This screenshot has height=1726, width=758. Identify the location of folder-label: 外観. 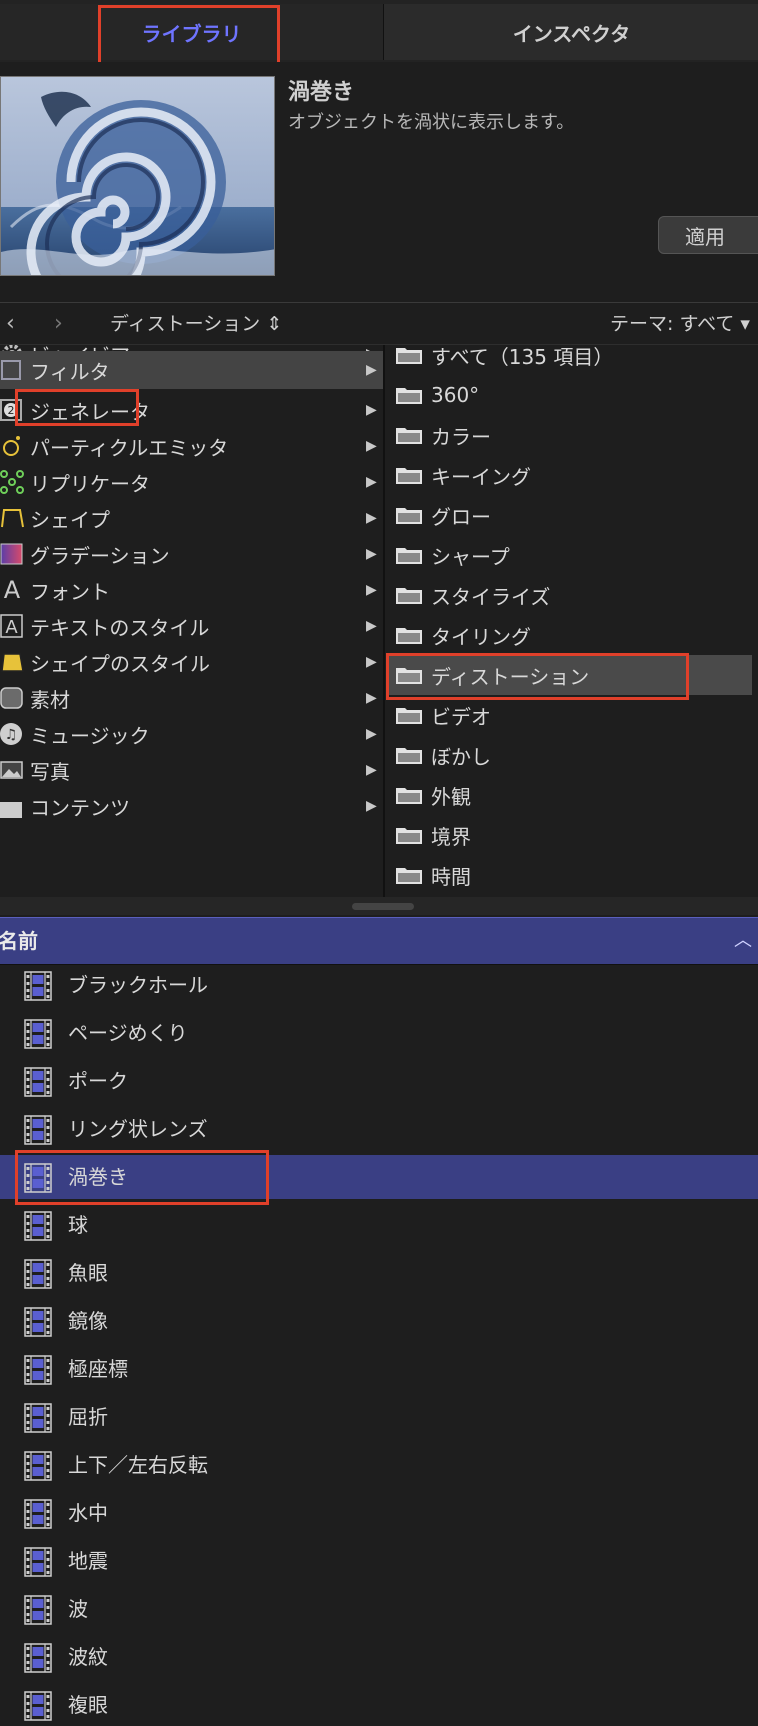
(451, 796).